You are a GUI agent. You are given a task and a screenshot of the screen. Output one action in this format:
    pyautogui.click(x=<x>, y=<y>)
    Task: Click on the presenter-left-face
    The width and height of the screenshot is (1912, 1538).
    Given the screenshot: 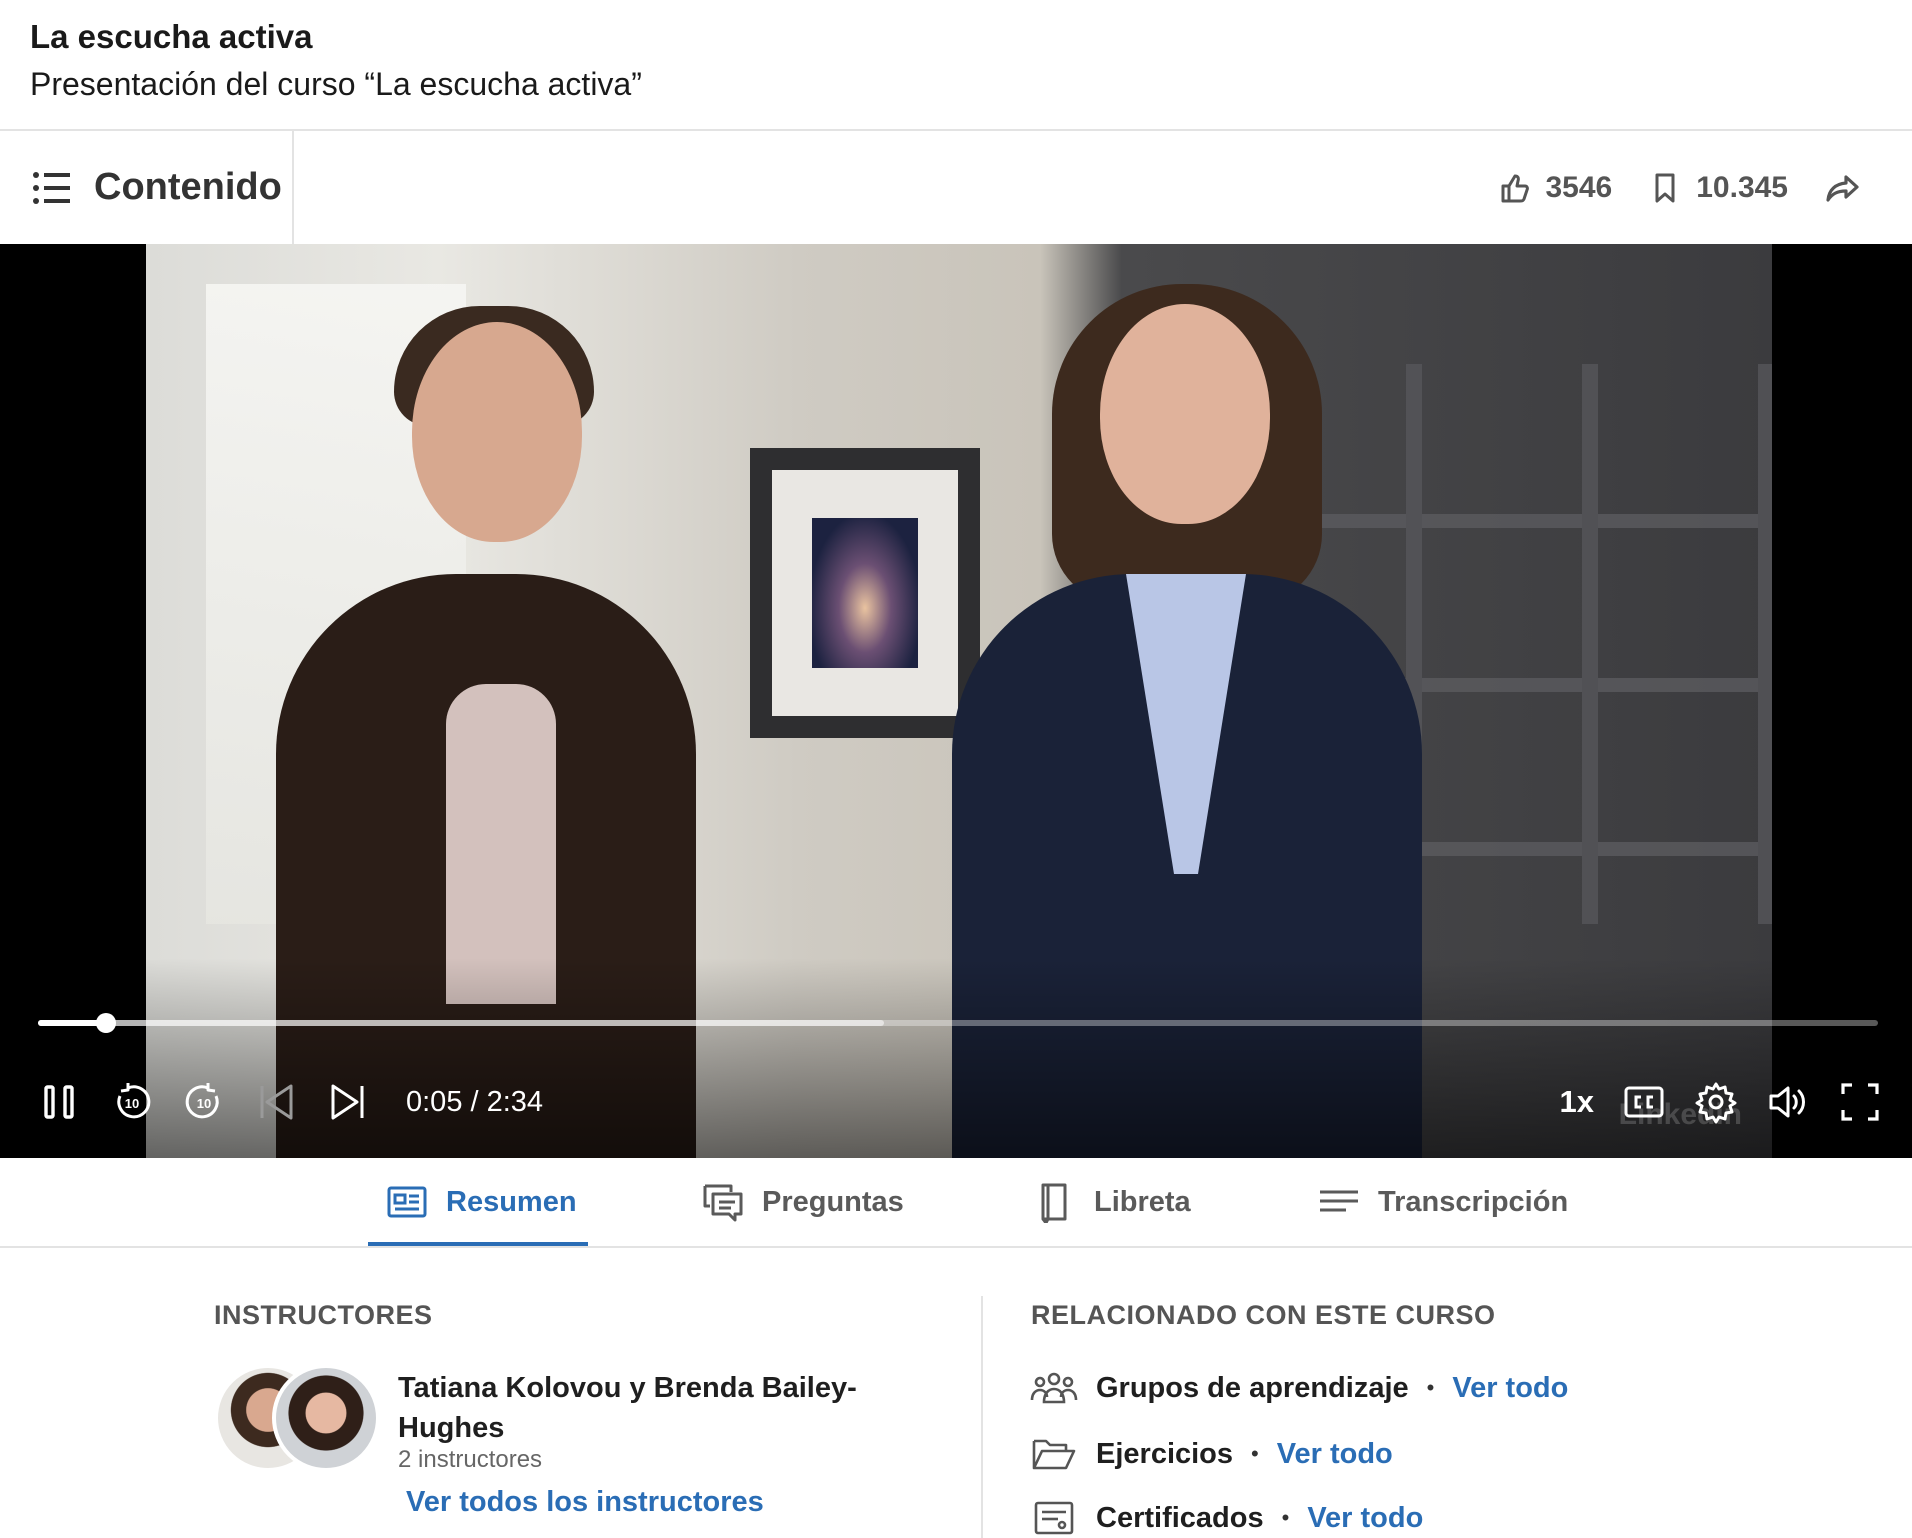 What is the action you would take?
    pyautogui.click(x=497, y=432)
    